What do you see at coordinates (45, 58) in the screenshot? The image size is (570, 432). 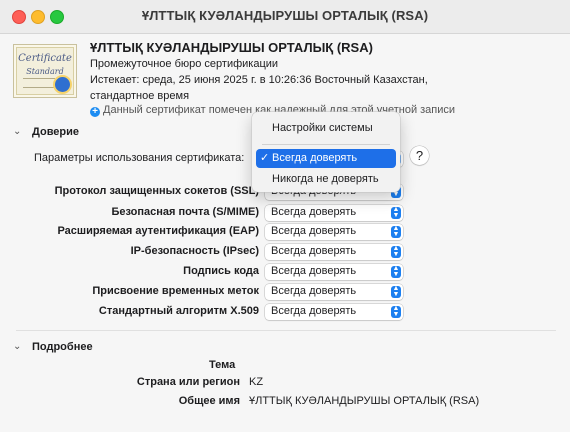 I see `certificate-icon-title: Certificate` at bounding box center [45, 58].